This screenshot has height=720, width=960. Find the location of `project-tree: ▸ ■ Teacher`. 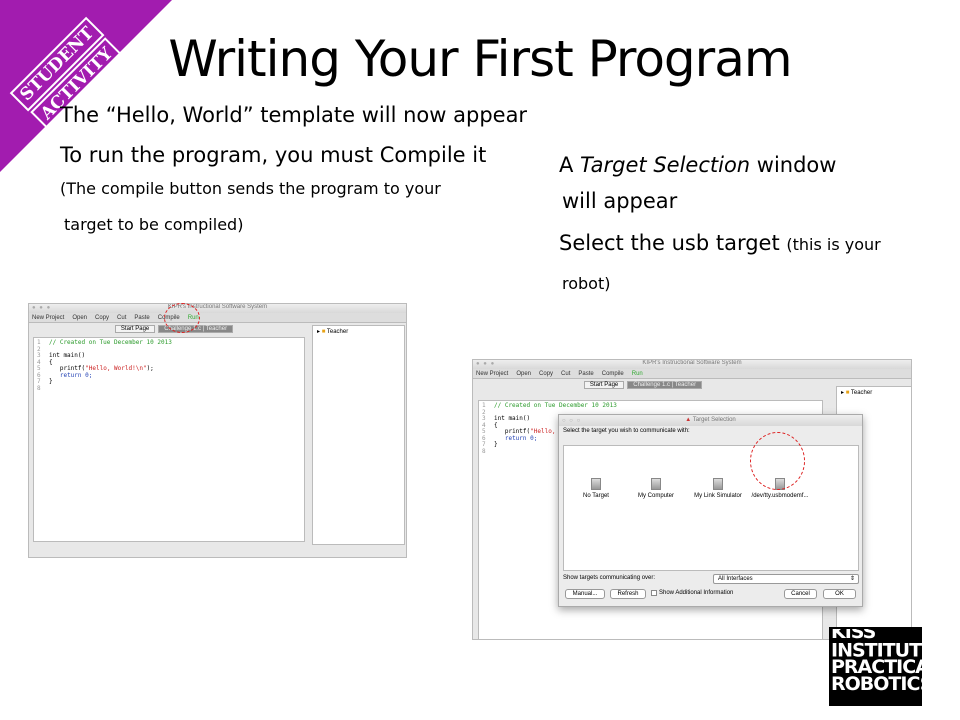

project-tree: ▸ ■ Teacher is located at coordinates (358, 435).